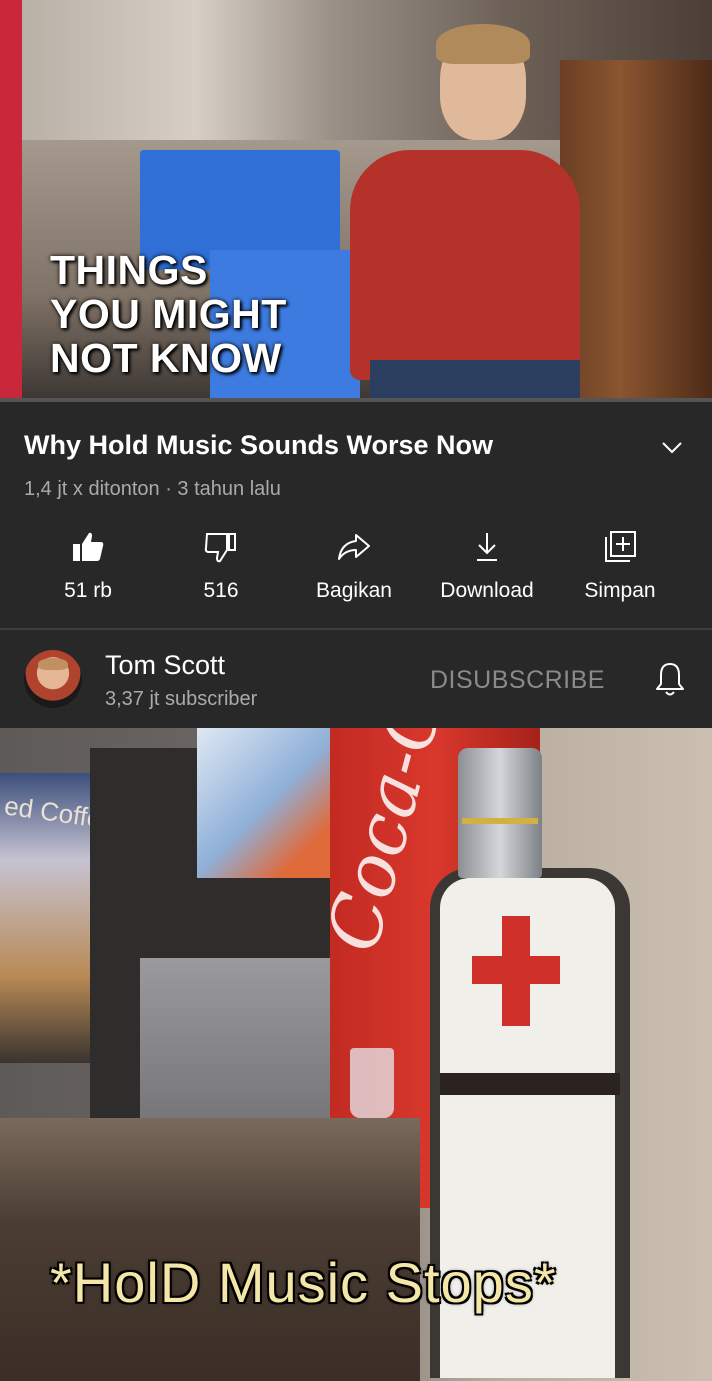 Image resolution: width=712 pixels, height=1381 pixels. What do you see at coordinates (517, 680) in the screenshot?
I see `unsubscribe-button: DISUBSCRIBE` at bounding box center [517, 680].